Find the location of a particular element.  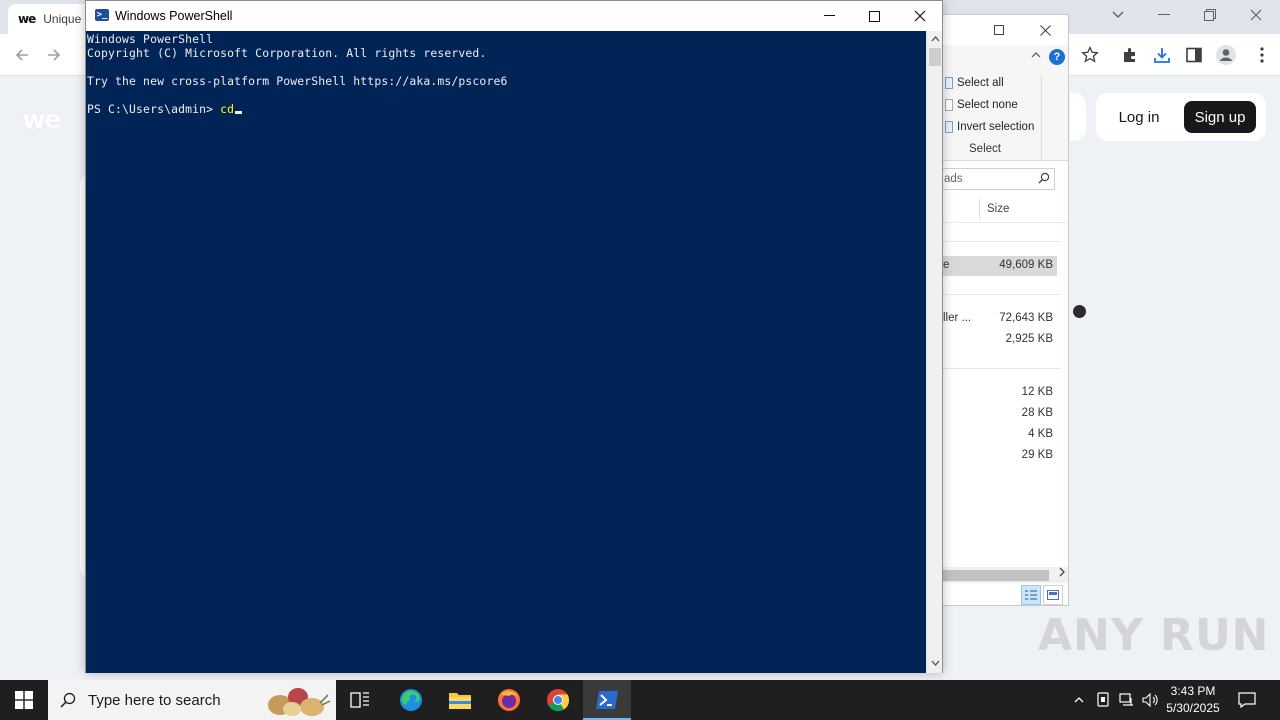

ribbon-collapse-icon is located at coordinates (1036, 54).